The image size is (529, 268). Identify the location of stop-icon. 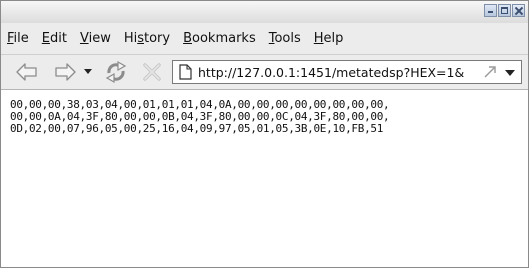
(152, 72).